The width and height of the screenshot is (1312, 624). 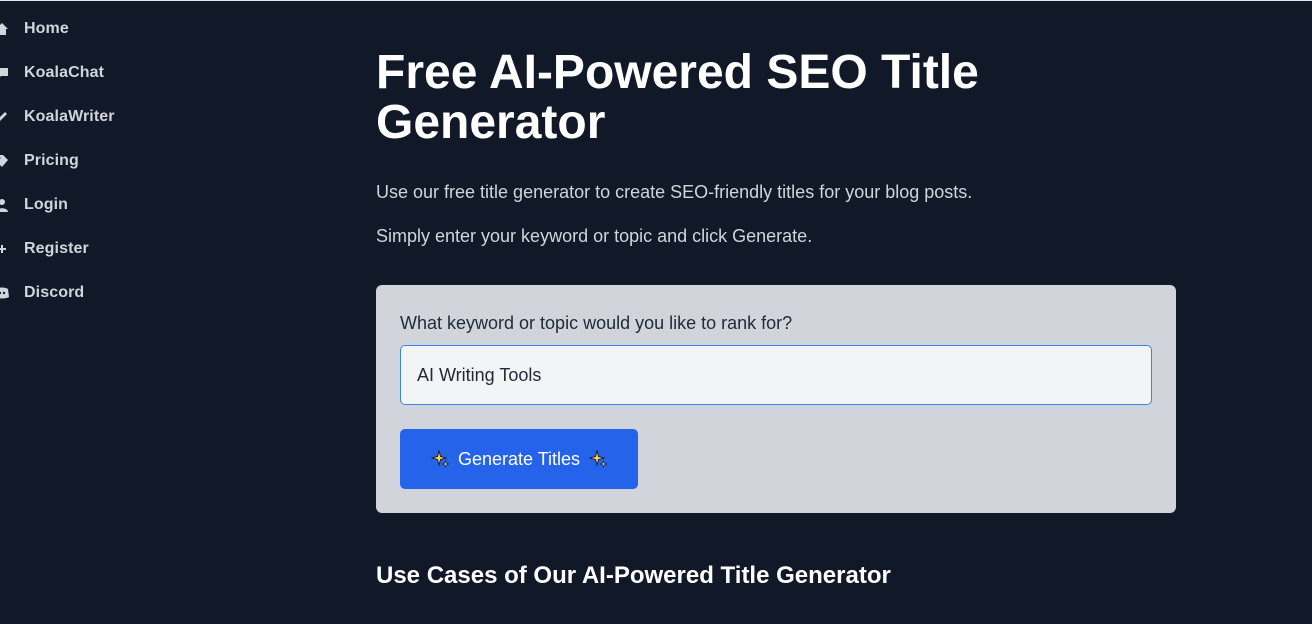 I want to click on sidebar-item-koalachat: KoalaChat, so click(x=100, y=73).